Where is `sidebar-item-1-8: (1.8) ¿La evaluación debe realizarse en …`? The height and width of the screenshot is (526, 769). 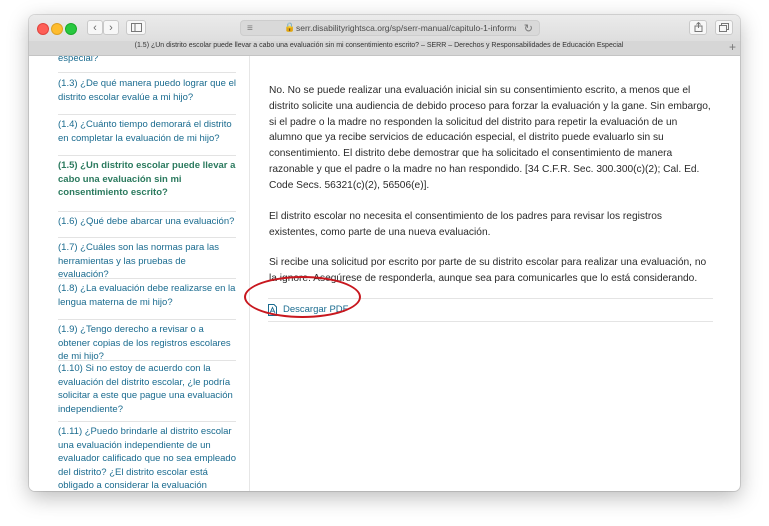
sidebar-item-1-8: (1.8) ¿La evaluación debe realizarse en … is located at coordinates (147, 295).